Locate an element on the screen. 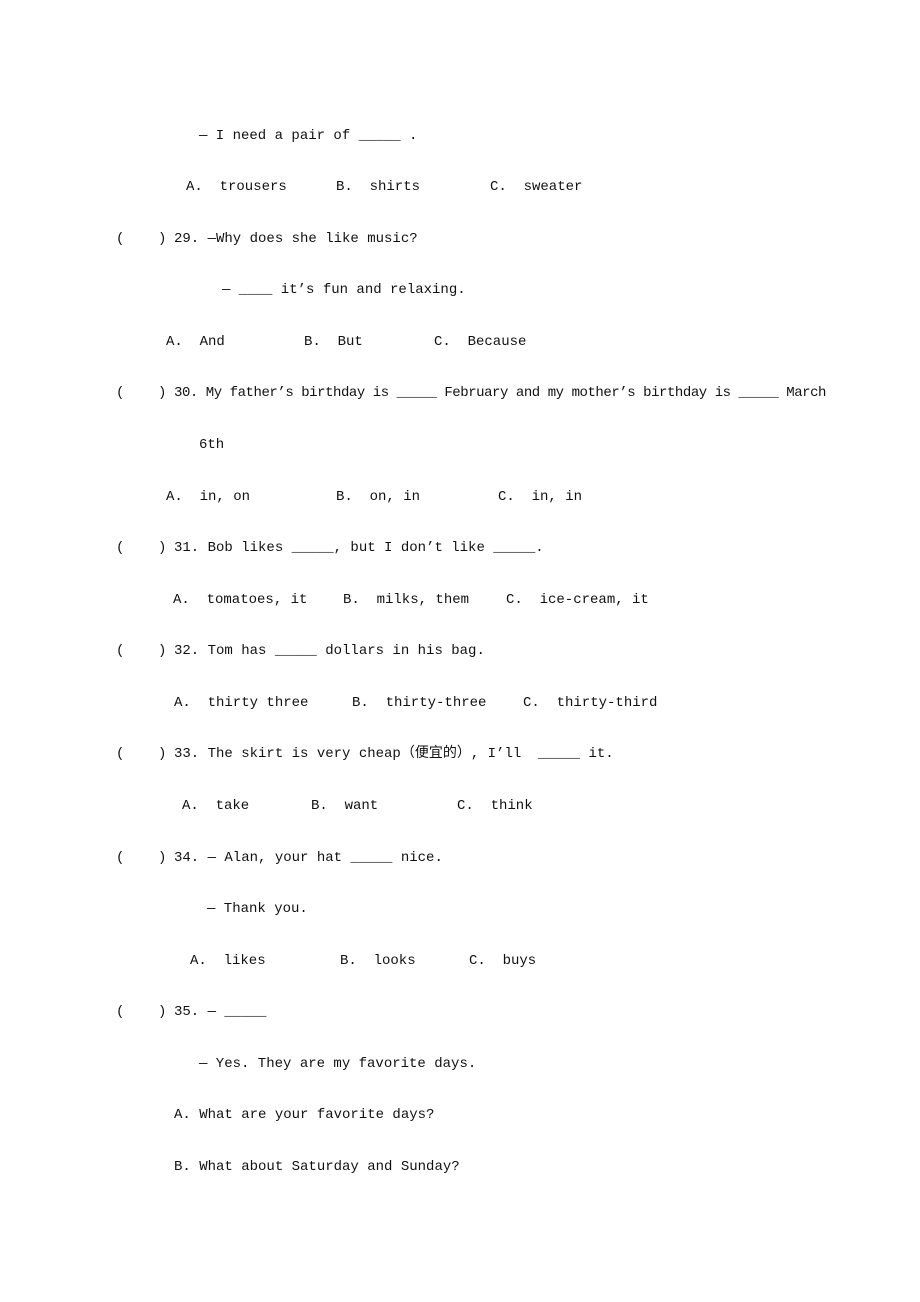 The image size is (920, 1302). option-c: C. buys is located at coordinates (503, 961).